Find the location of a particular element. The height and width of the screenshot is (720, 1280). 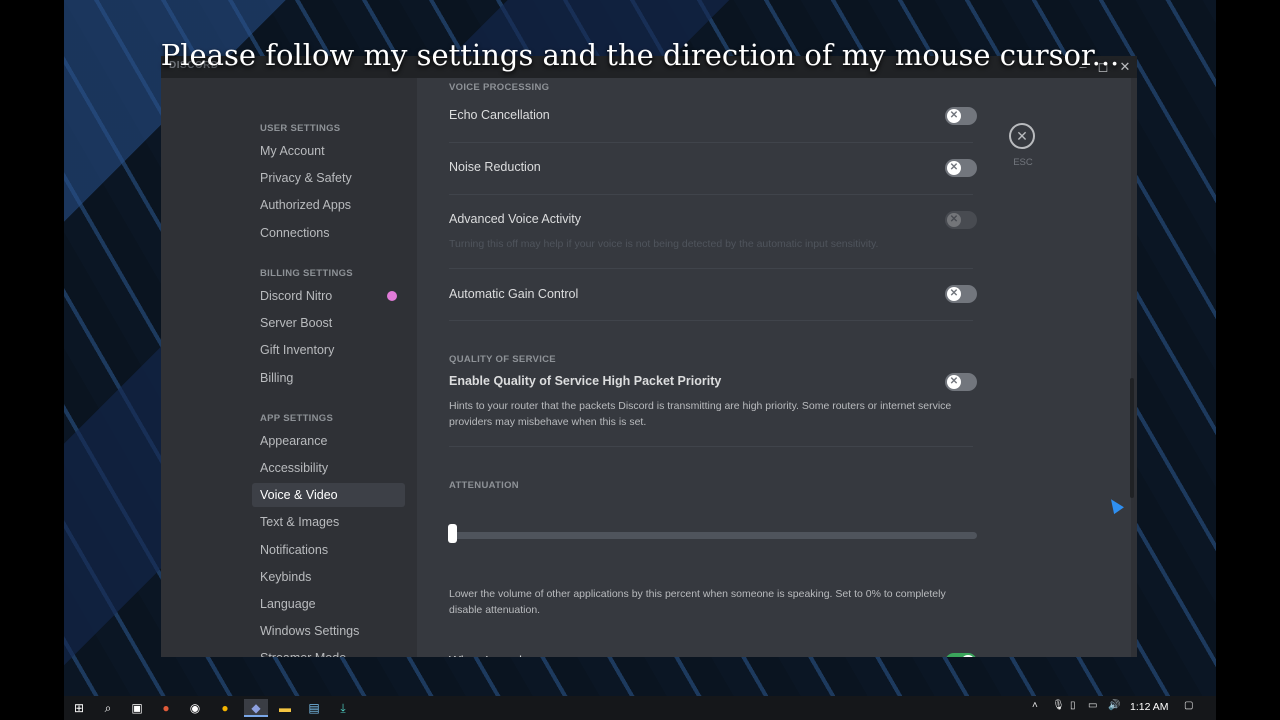

attenuation-slider-track is located at coordinates (713, 535).